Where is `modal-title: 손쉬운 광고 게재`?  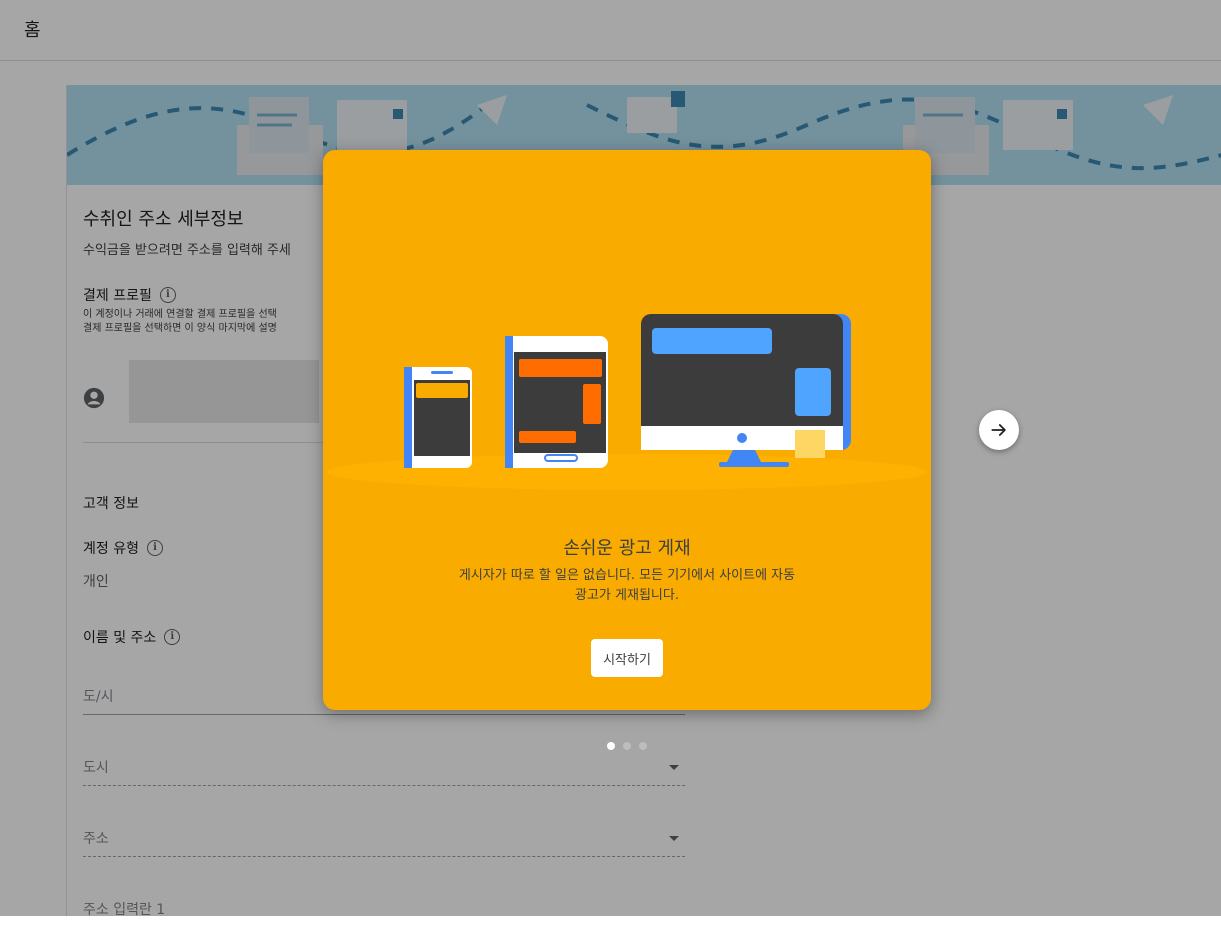
modal-title: 손쉬운 광고 게재 is located at coordinates (627, 548).